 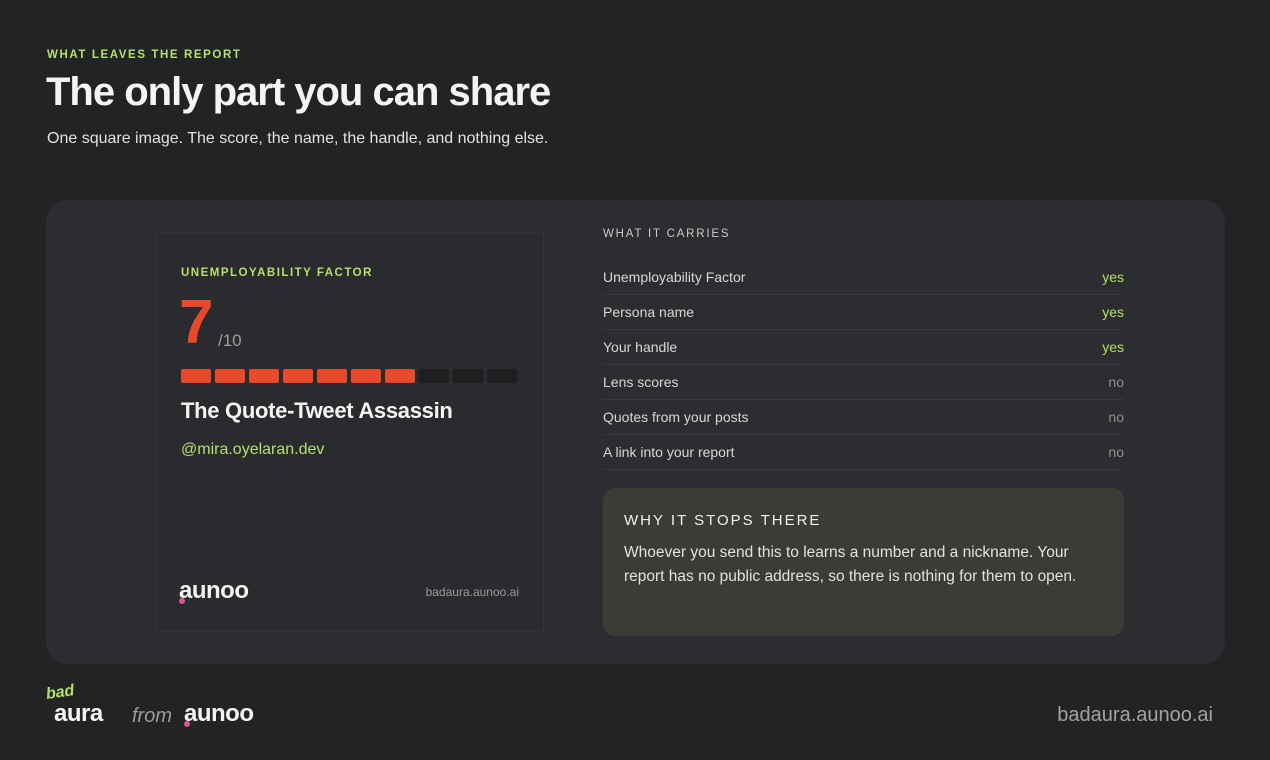 What do you see at coordinates (863, 417) in the screenshot?
I see `carries-row: Quotes from your posts no` at bounding box center [863, 417].